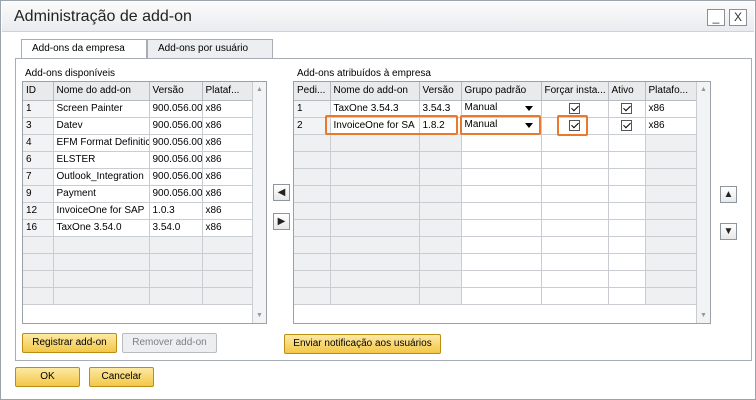 The image size is (756, 400). Describe the element at coordinates (440, 126) in the screenshot. I see `cell-version: 1.8.2` at that location.